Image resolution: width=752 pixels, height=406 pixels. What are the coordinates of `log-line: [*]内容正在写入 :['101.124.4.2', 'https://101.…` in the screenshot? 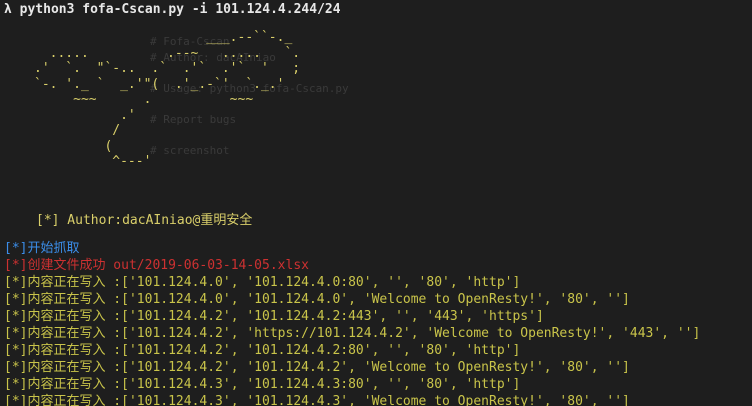 It's located at (352, 333).